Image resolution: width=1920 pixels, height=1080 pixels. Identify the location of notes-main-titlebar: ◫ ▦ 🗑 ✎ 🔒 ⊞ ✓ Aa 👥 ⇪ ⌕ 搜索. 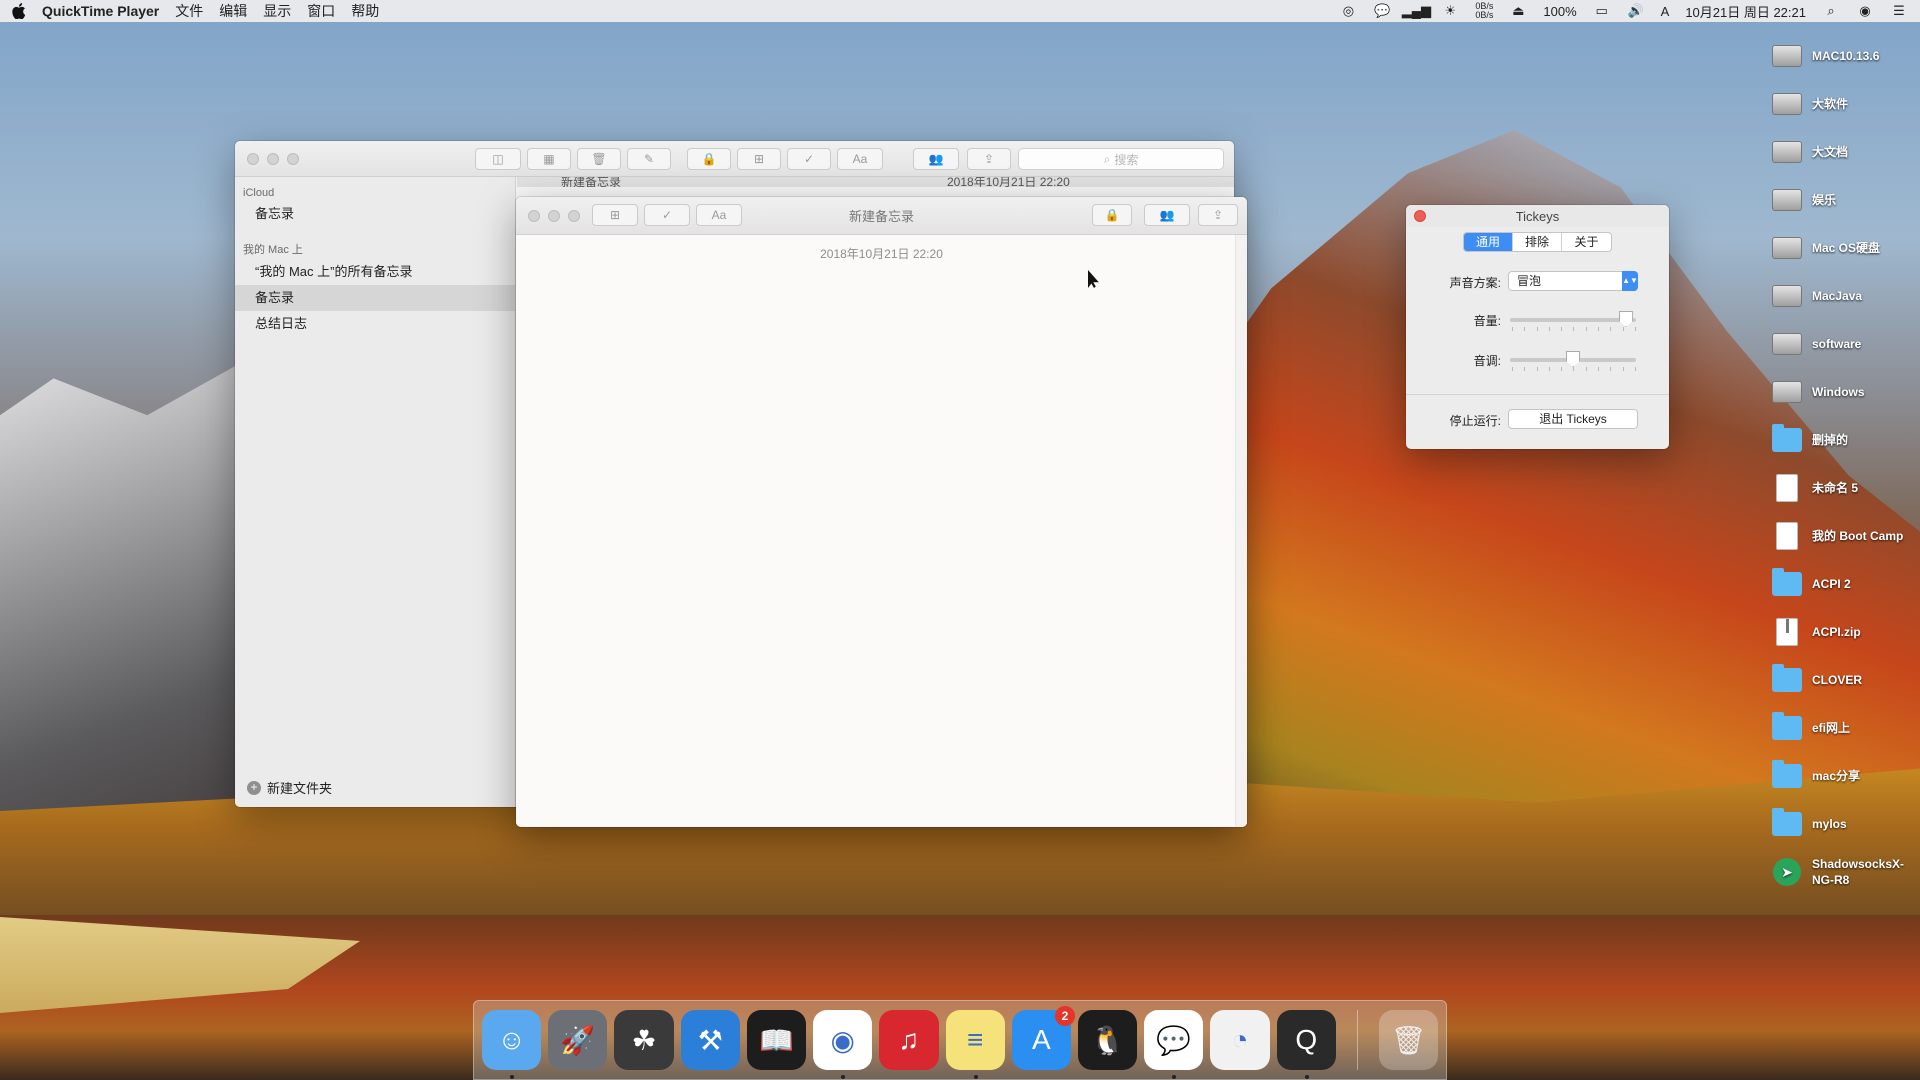
(734, 159).